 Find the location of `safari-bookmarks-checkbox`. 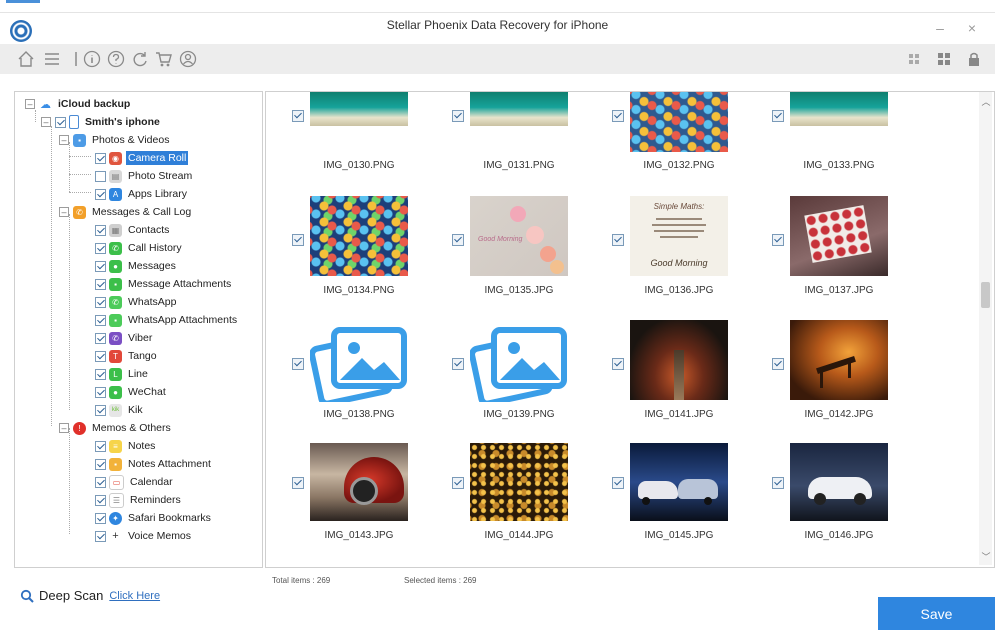

safari-bookmarks-checkbox is located at coordinates (100, 518).